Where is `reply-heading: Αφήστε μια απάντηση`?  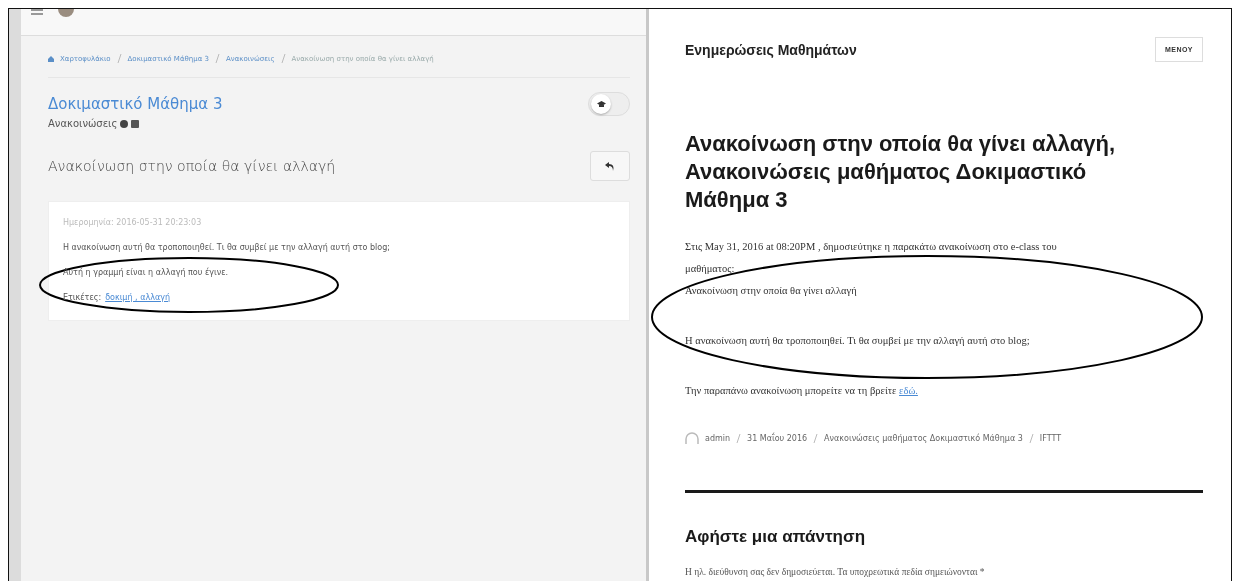 reply-heading: Αφήστε μια απάντηση is located at coordinates (775, 537).